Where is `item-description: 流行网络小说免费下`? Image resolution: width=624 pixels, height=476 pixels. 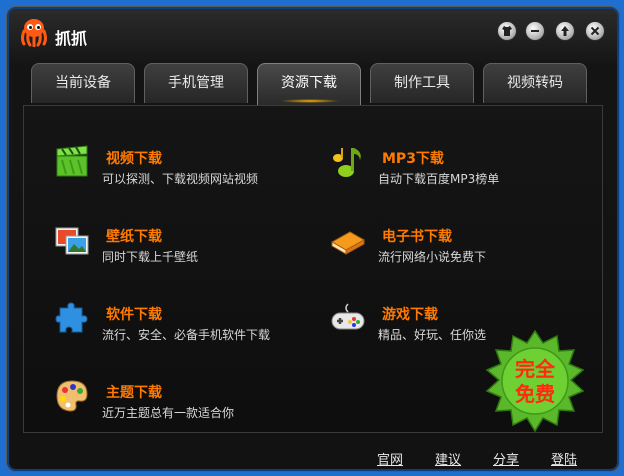
item-description: 流行网络小说免费下 is located at coordinates (432, 257).